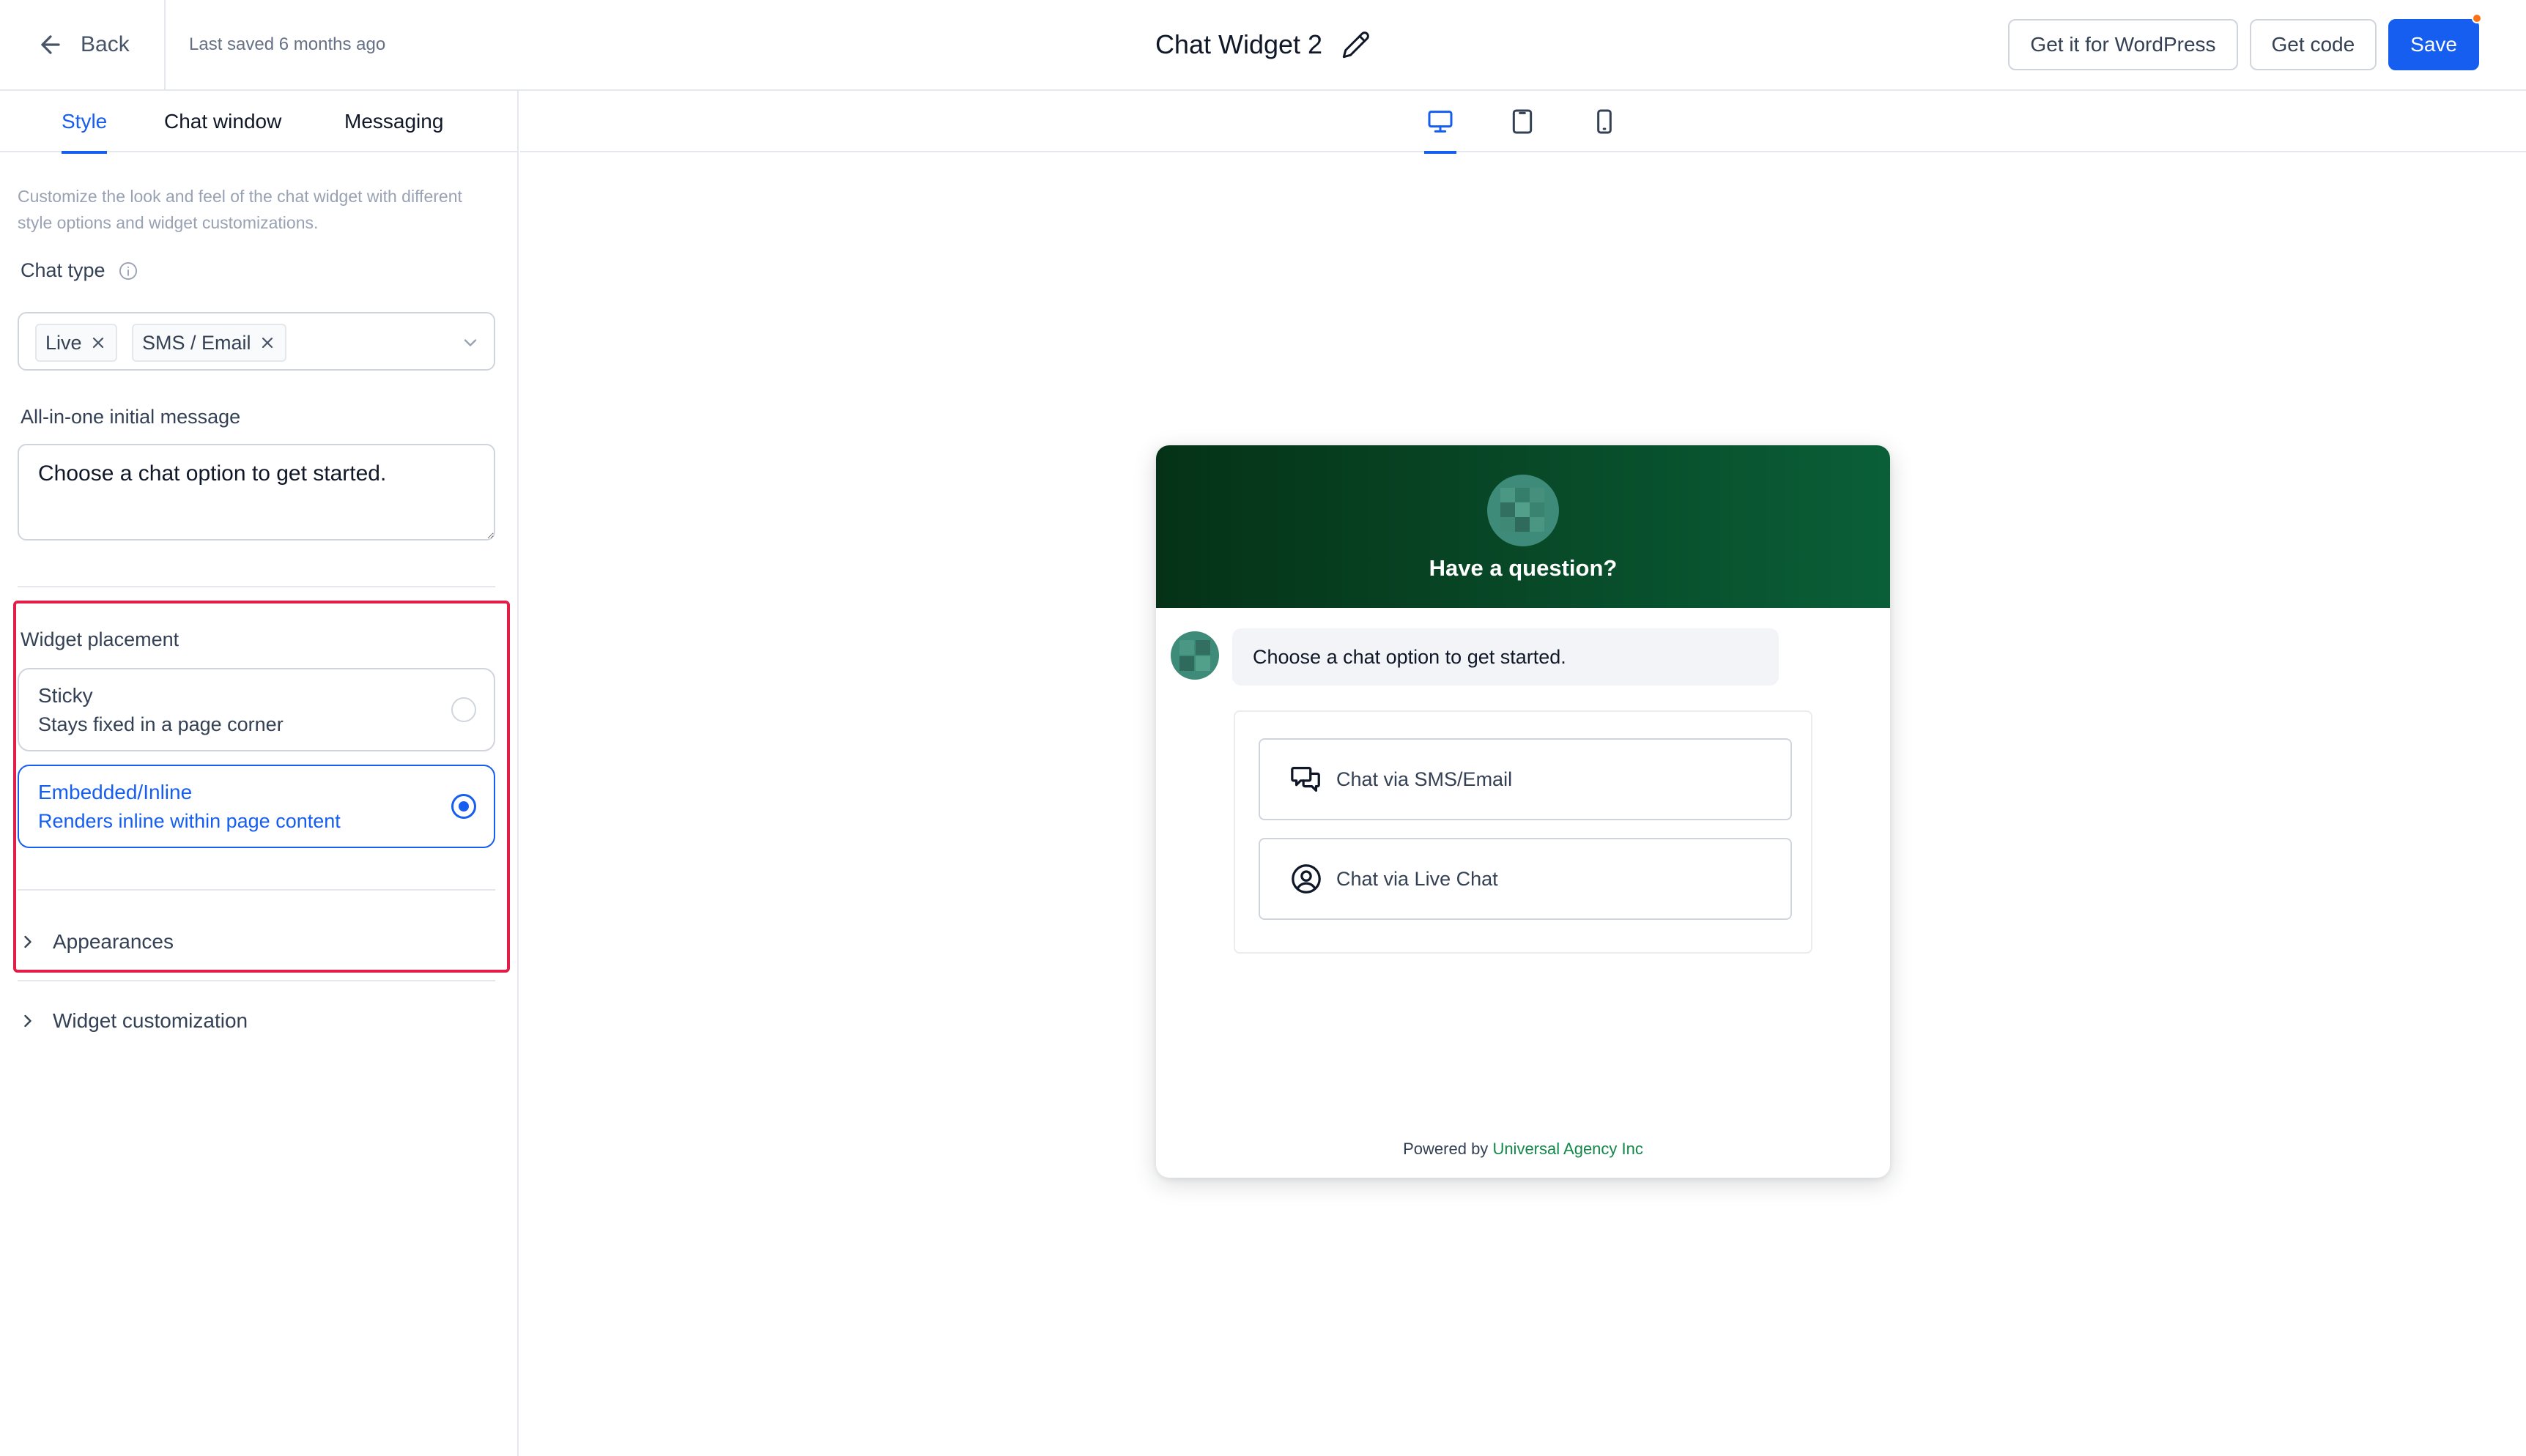  What do you see at coordinates (1417, 879) in the screenshot?
I see `option-label: Chat via Live Chat` at bounding box center [1417, 879].